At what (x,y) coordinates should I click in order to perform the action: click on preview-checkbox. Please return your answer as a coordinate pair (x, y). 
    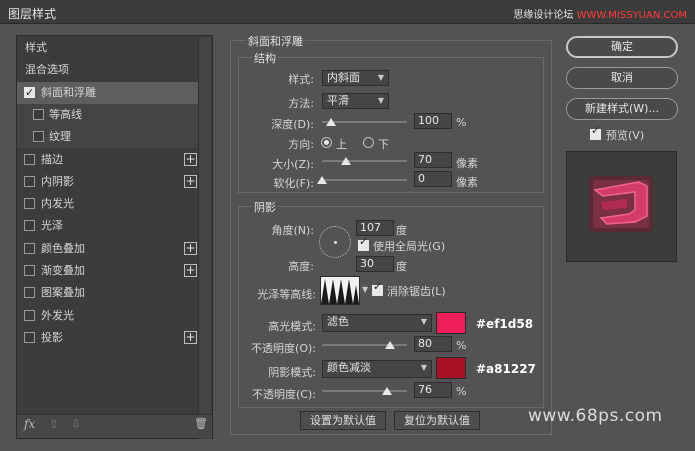
    Looking at the image, I should click on (595, 132).